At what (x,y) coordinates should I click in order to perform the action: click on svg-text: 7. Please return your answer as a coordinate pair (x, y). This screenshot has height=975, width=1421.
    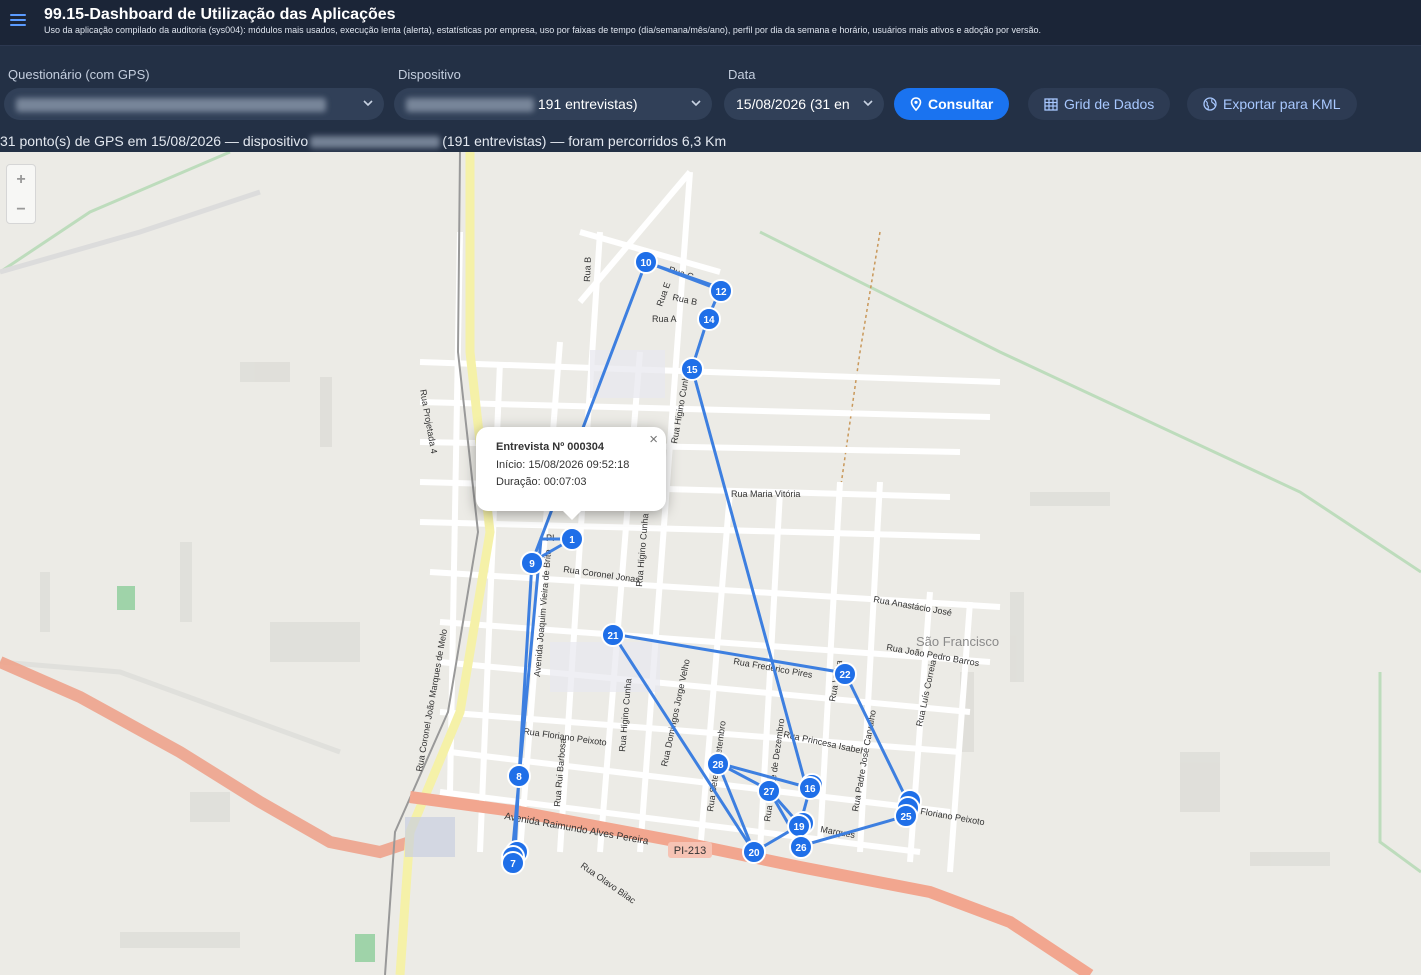
    Looking at the image, I should click on (513, 864).